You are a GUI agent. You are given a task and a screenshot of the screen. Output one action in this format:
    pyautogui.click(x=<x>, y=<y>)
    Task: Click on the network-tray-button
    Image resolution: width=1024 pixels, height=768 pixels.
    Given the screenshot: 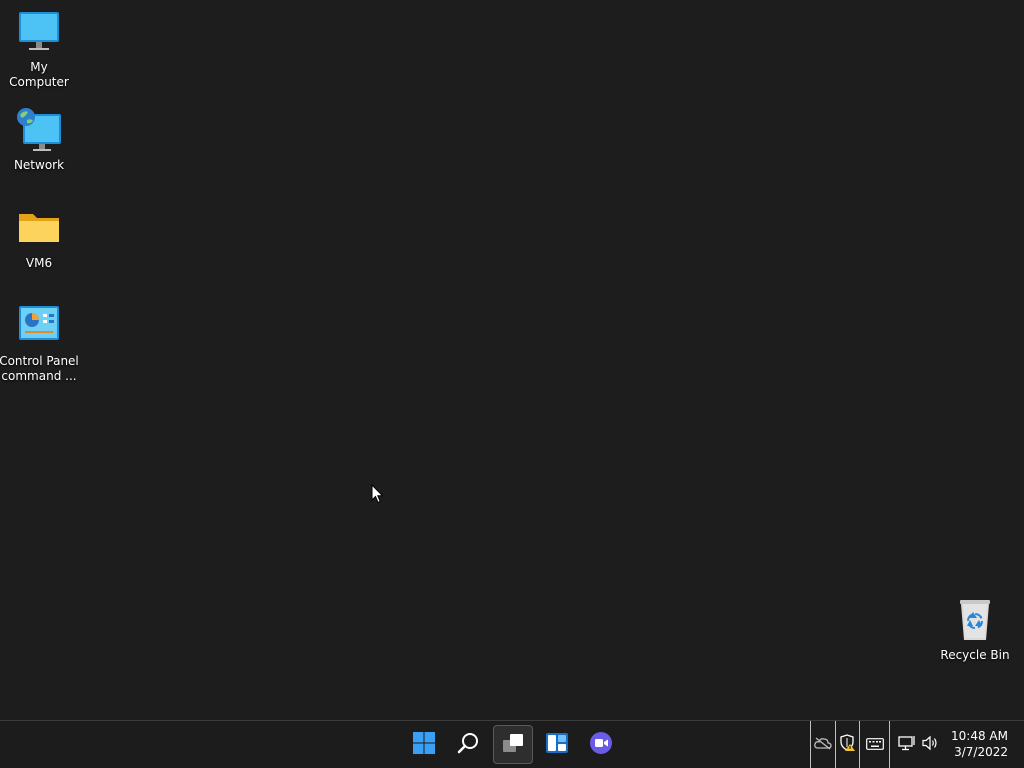 What is the action you would take?
    pyautogui.click(x=907, y=744)
    